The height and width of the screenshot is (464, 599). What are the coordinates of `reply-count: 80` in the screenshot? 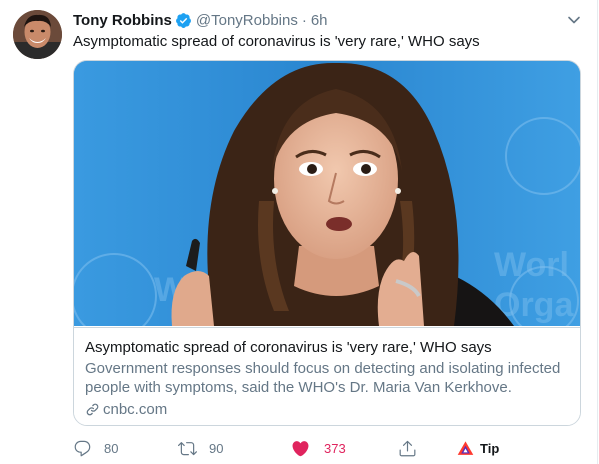 It's located at (111, 448).